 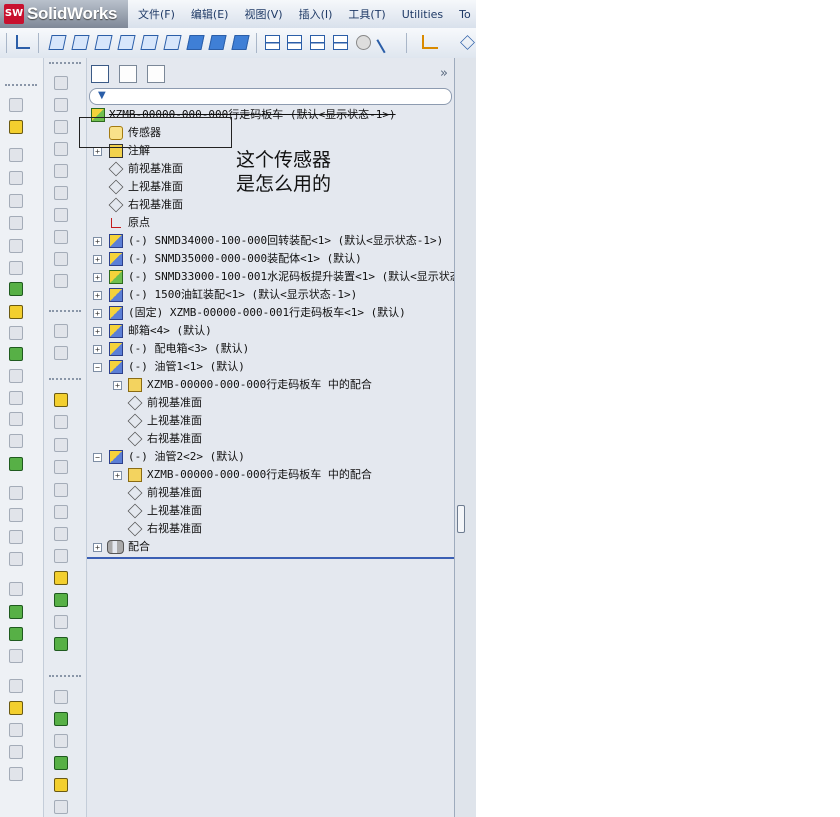 I want to click on filter-icon: ▼, so click(x=102, y=95).